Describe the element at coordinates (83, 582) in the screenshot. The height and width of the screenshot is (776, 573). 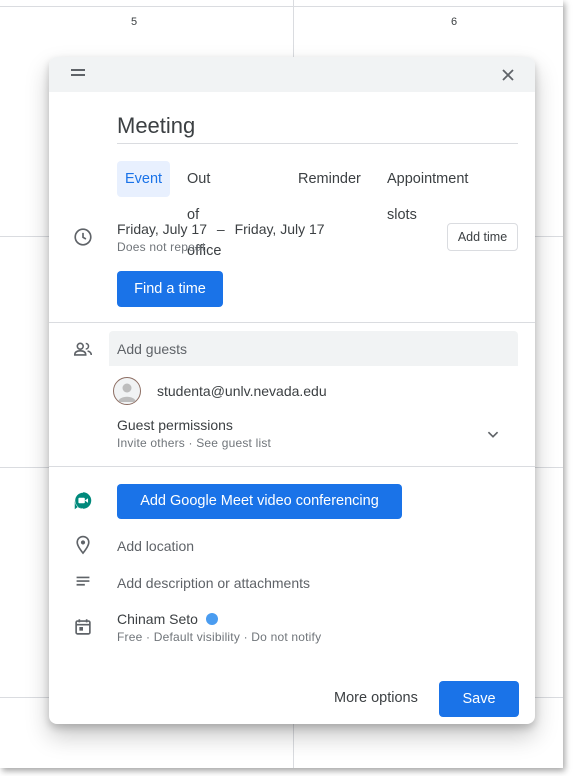
I see `notes-icon` at that location.